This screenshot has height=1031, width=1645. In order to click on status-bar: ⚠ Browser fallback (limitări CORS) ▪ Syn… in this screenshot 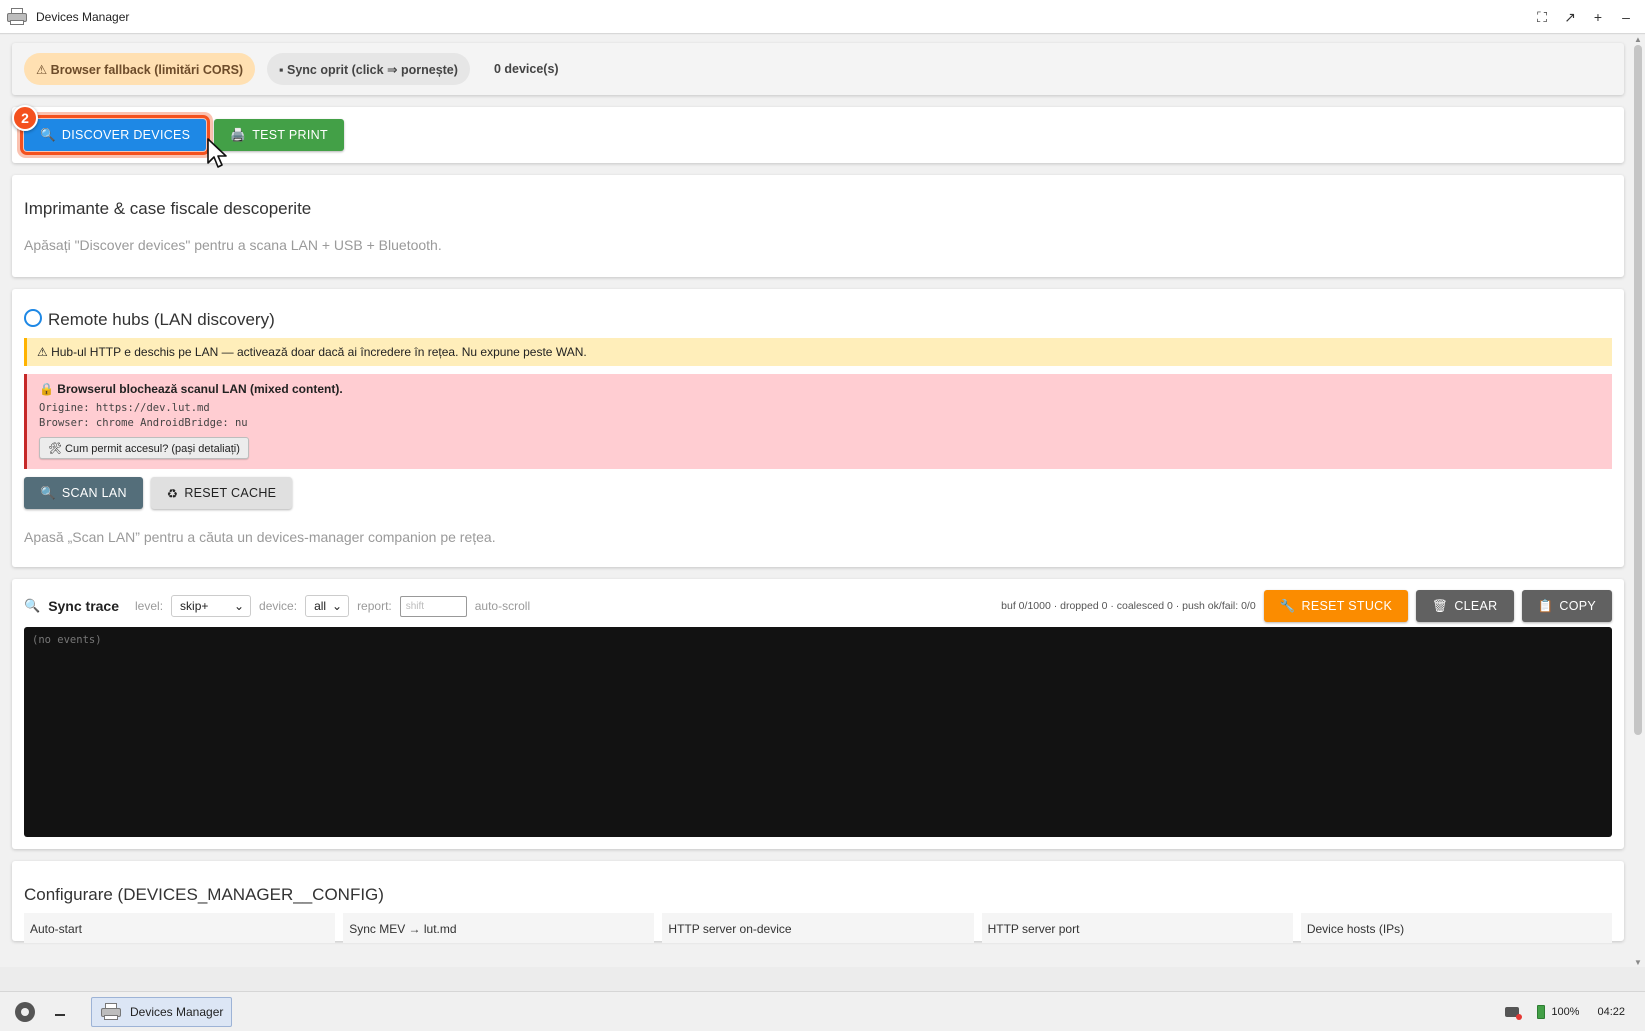, I will do `click(818, 69)`.